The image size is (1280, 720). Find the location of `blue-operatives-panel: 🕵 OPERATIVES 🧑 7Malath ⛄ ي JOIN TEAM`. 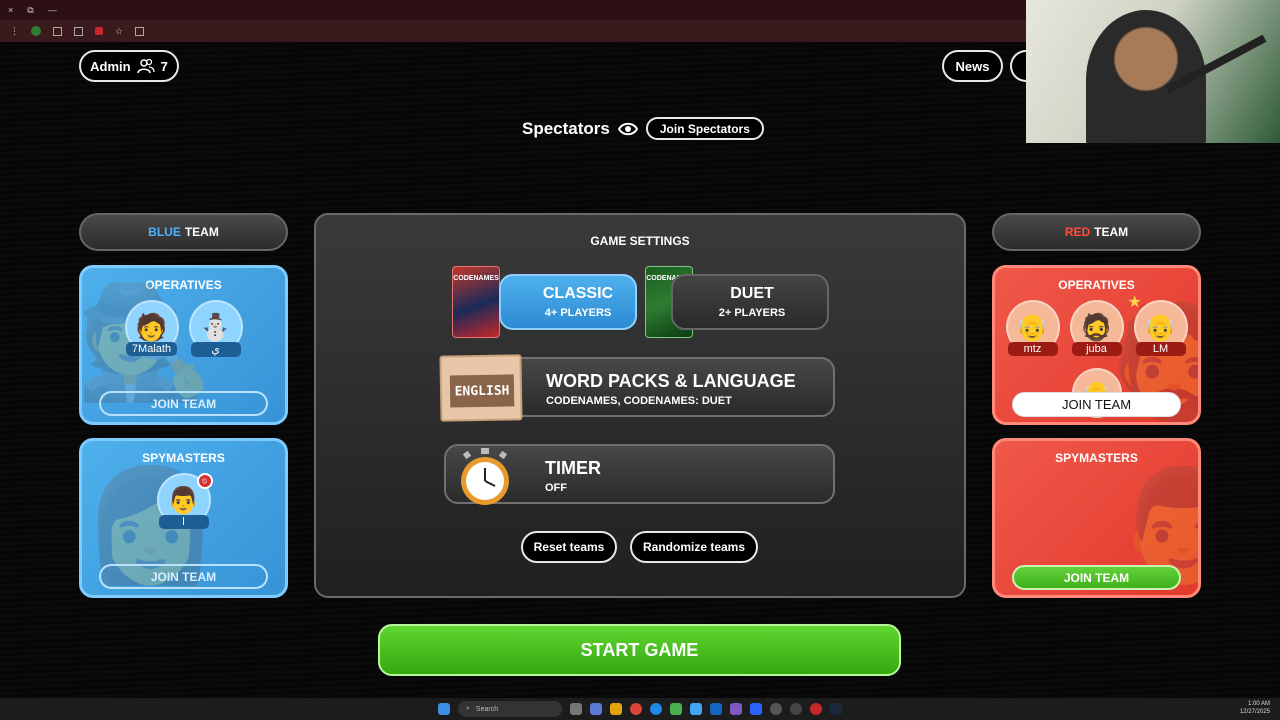

blue-operatives-panel: 🕵 OPERATIVES 🧑 7Malath ⛄ ي JOIN TEAM is located at coordinates (183, 345).